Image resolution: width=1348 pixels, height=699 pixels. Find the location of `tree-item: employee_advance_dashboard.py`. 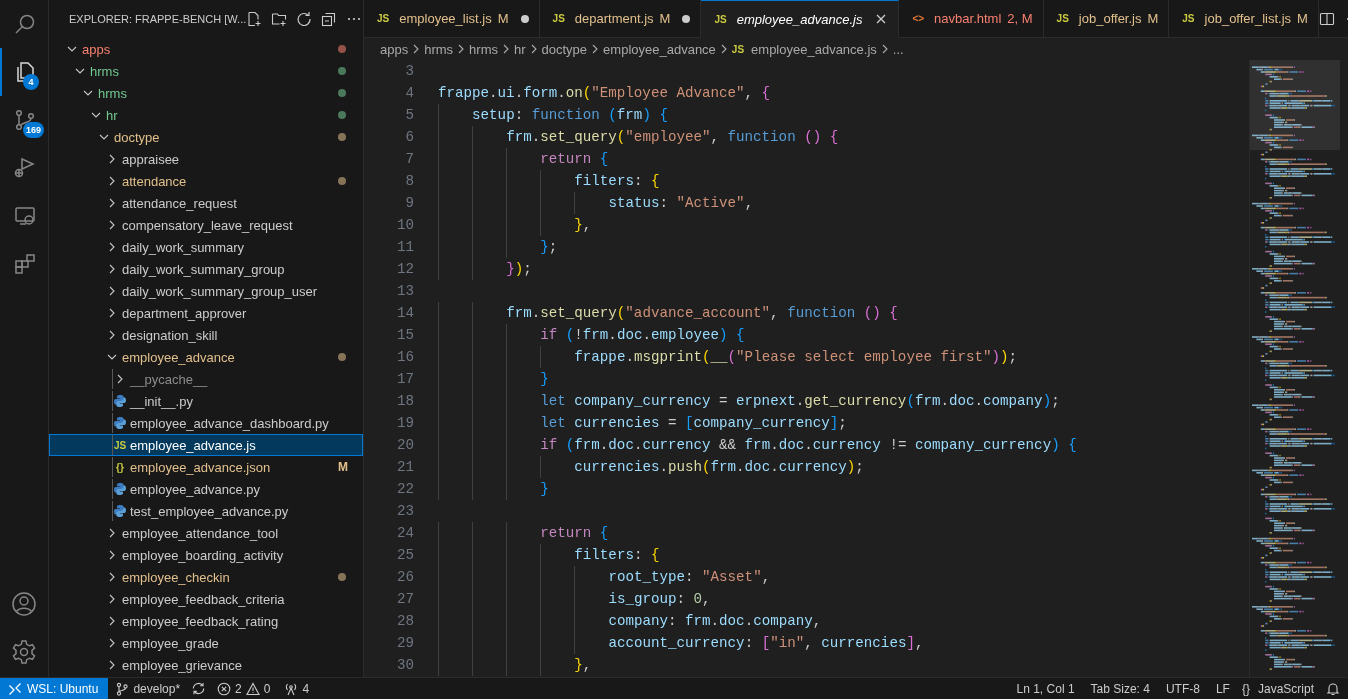

tree-item: employee_advance_dashboard.py is located at coordinates (206, 423).